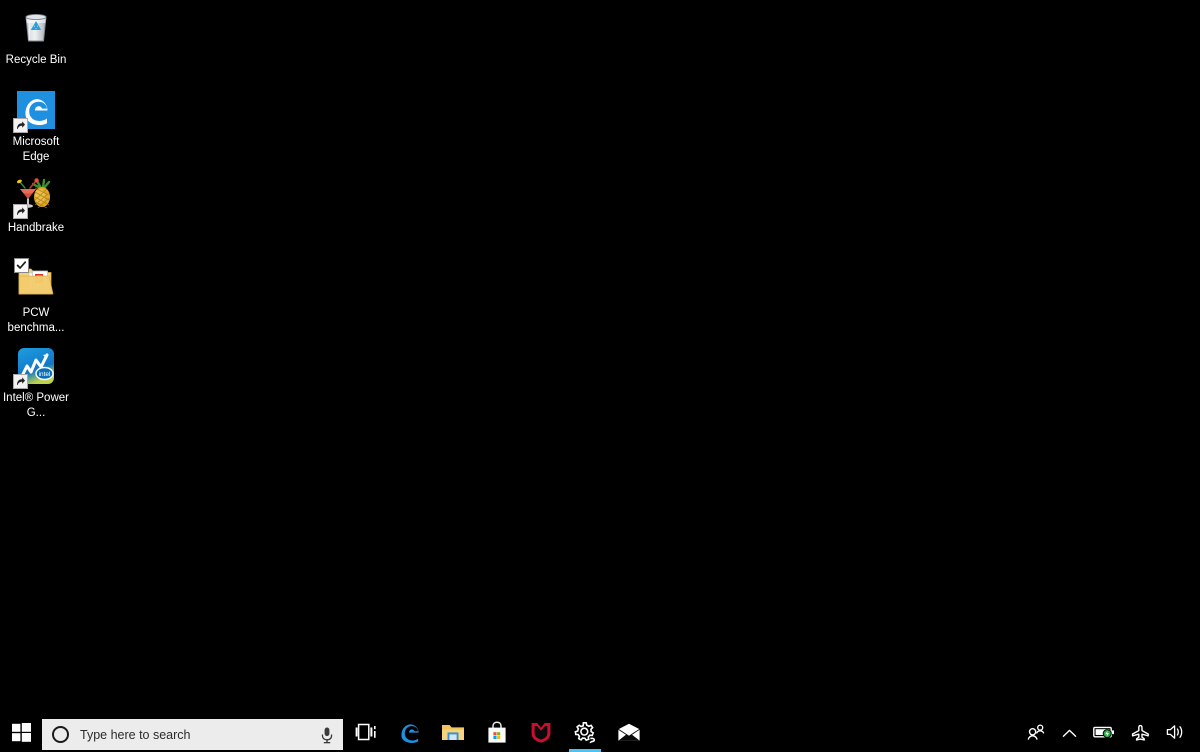 Image resolution: width=1200 pixels, height=752 pixels. I want to click on speaker-icon, so click(1176, 734).